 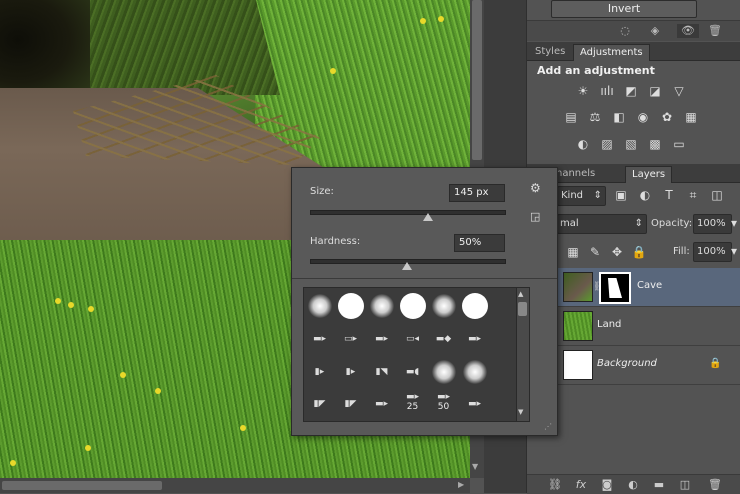 What do you see at coordinates (645, 195) in the screenshot?
I see `filter-adjustment-icon: ◐` at bounding box center [645, 195].